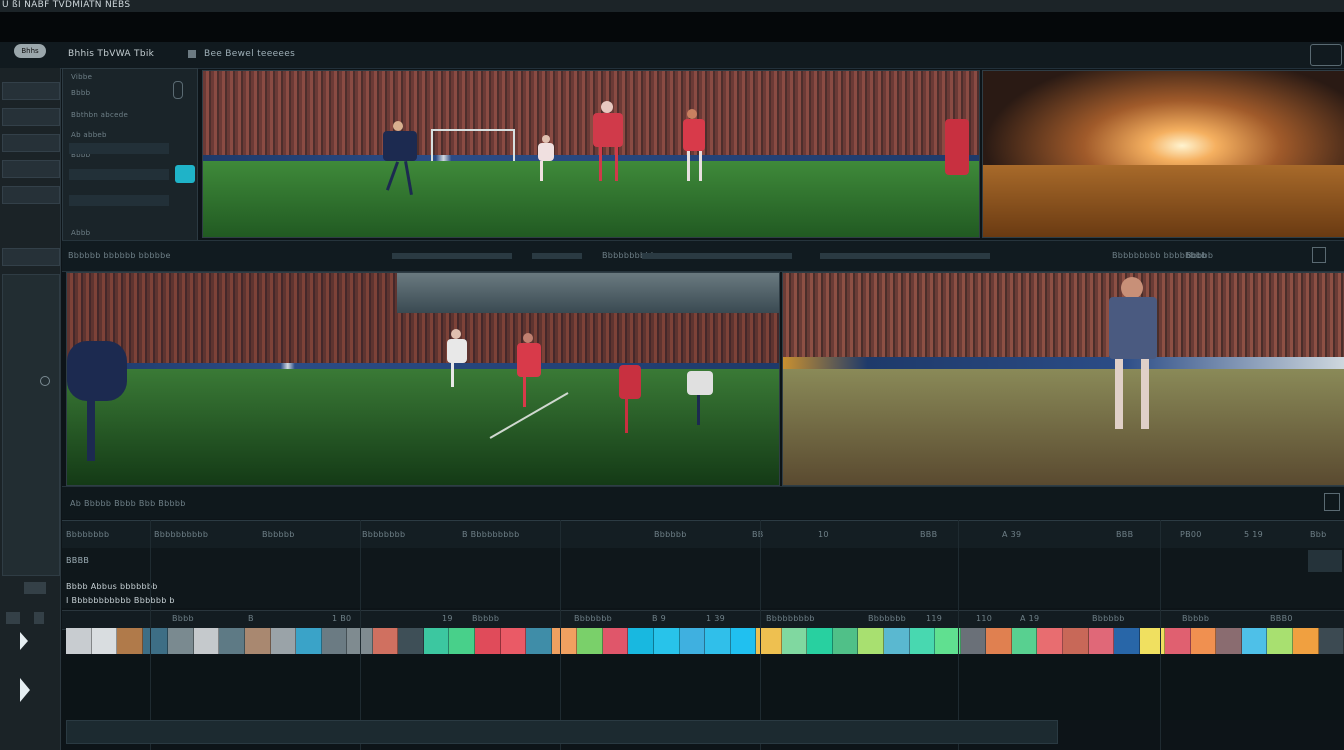 This screenshot has height=750, width=1344. I want to click on timeline-column: B Bbbbbbbbb, so click(490, 534).